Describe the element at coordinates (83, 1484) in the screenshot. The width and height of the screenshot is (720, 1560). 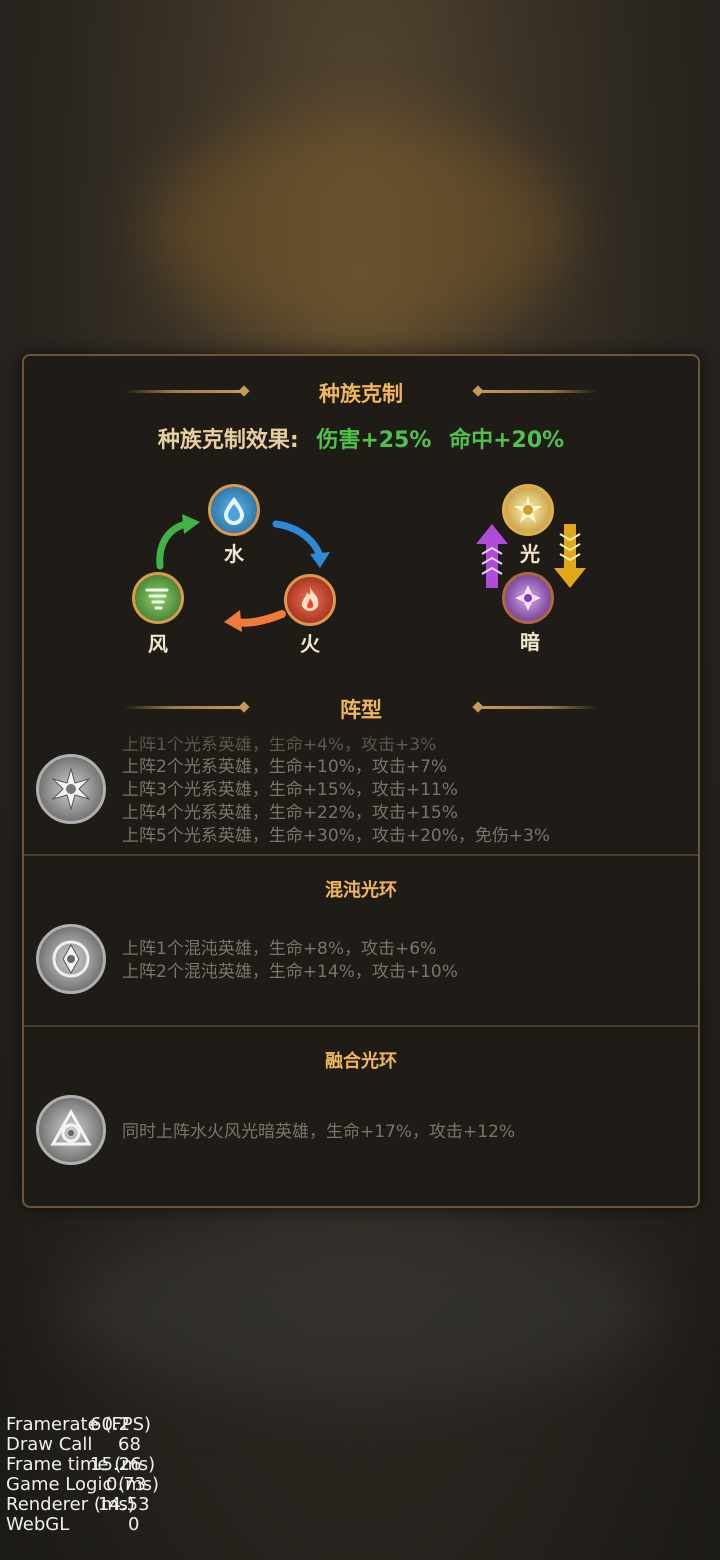
I see `debug-row: Game Logic (ms) 0.73` at that location.